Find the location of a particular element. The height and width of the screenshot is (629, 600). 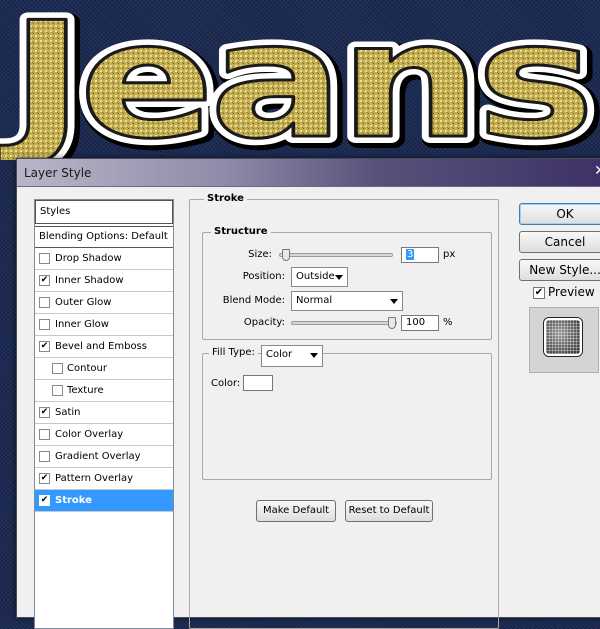

size-unit: px is located at coordinates (449, 254).